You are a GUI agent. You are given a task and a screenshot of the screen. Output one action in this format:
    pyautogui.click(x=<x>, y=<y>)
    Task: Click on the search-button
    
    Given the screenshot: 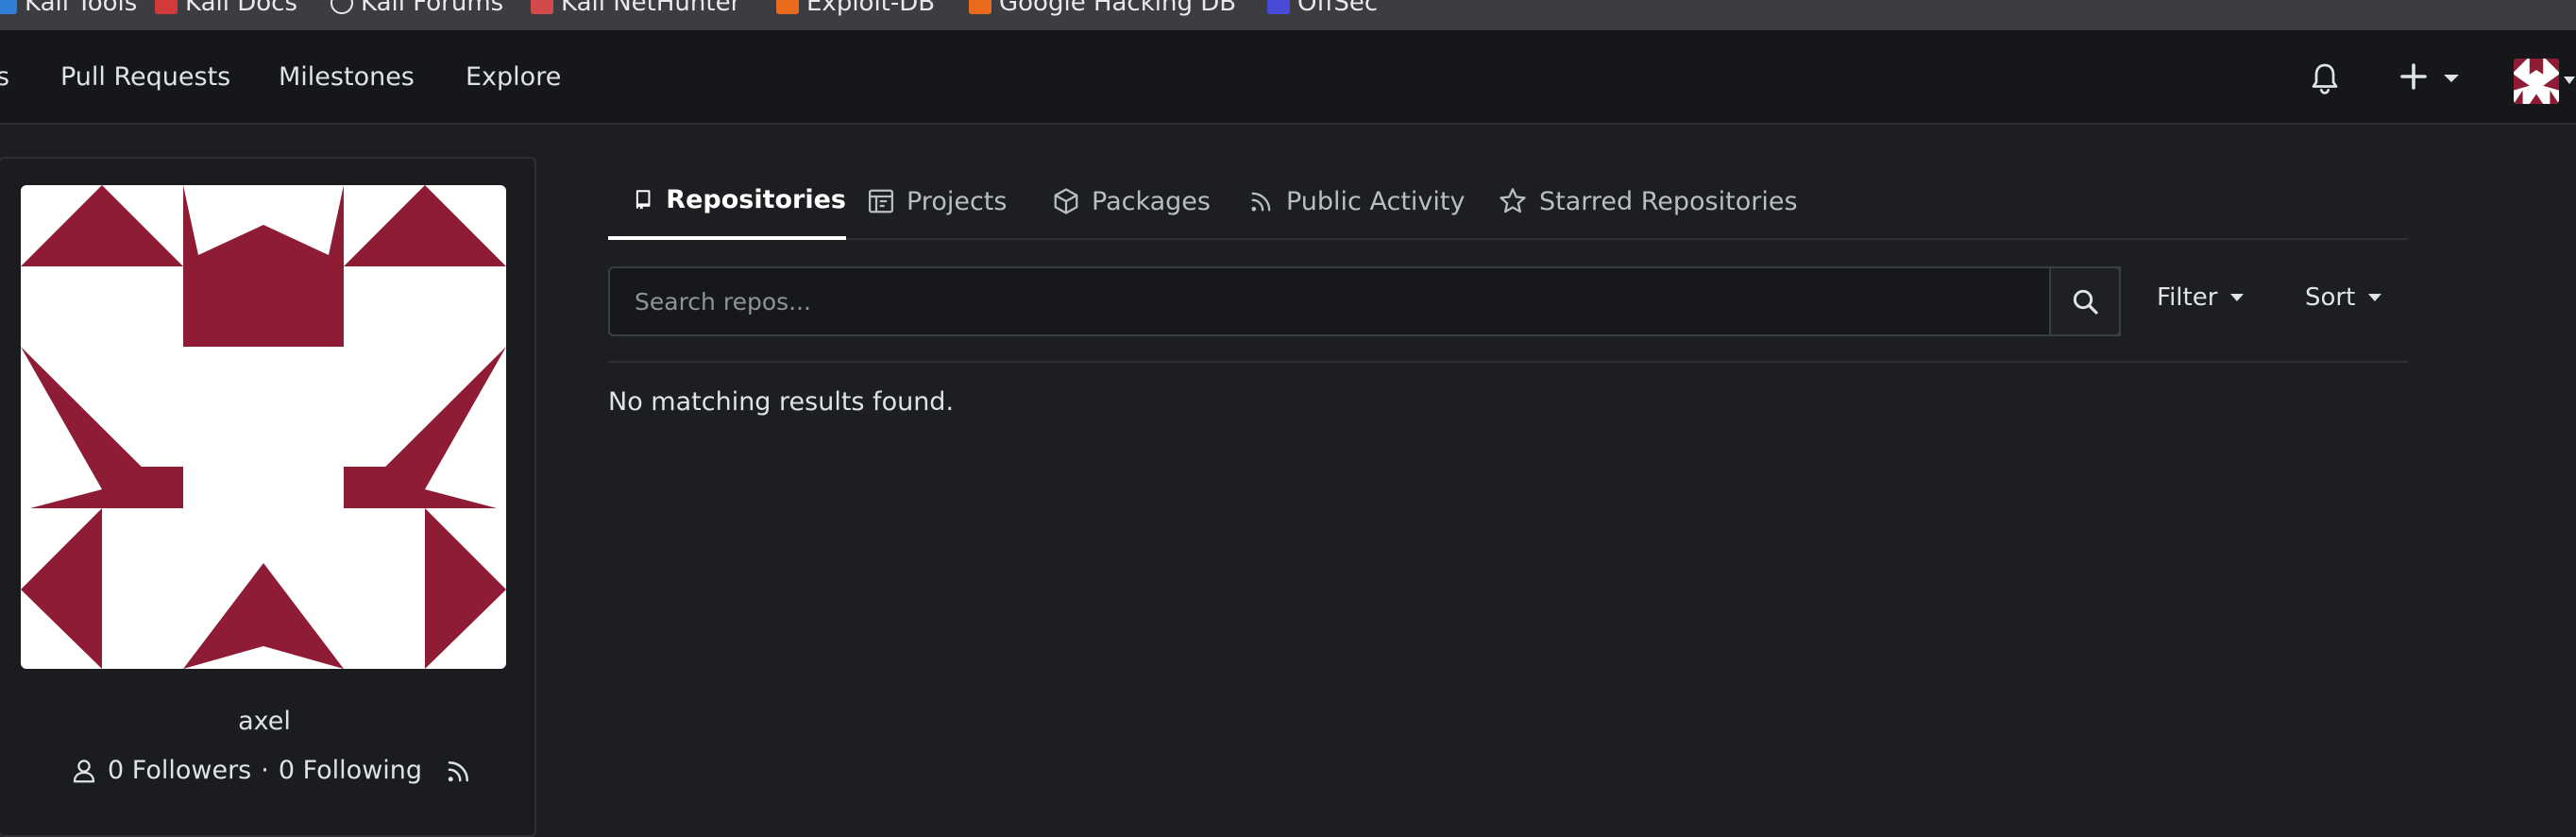 What is the action you would take?
    pyautogui.click(x=2085, y=301)
    